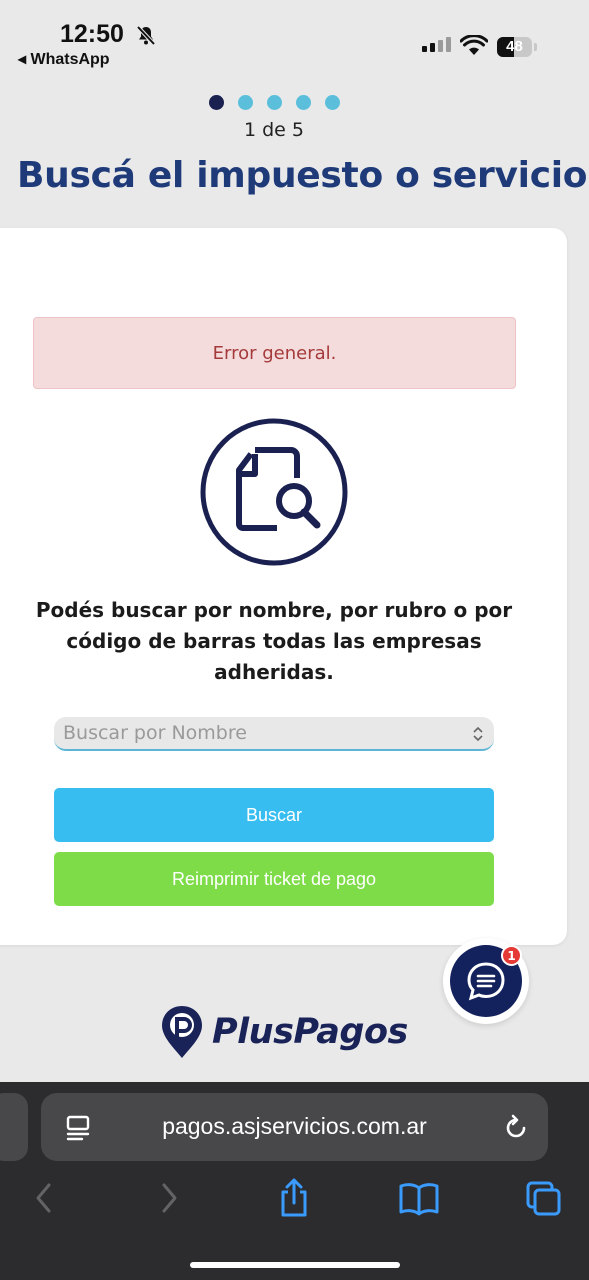  I want to click on chevron-updown-icon, so click(478, 734).